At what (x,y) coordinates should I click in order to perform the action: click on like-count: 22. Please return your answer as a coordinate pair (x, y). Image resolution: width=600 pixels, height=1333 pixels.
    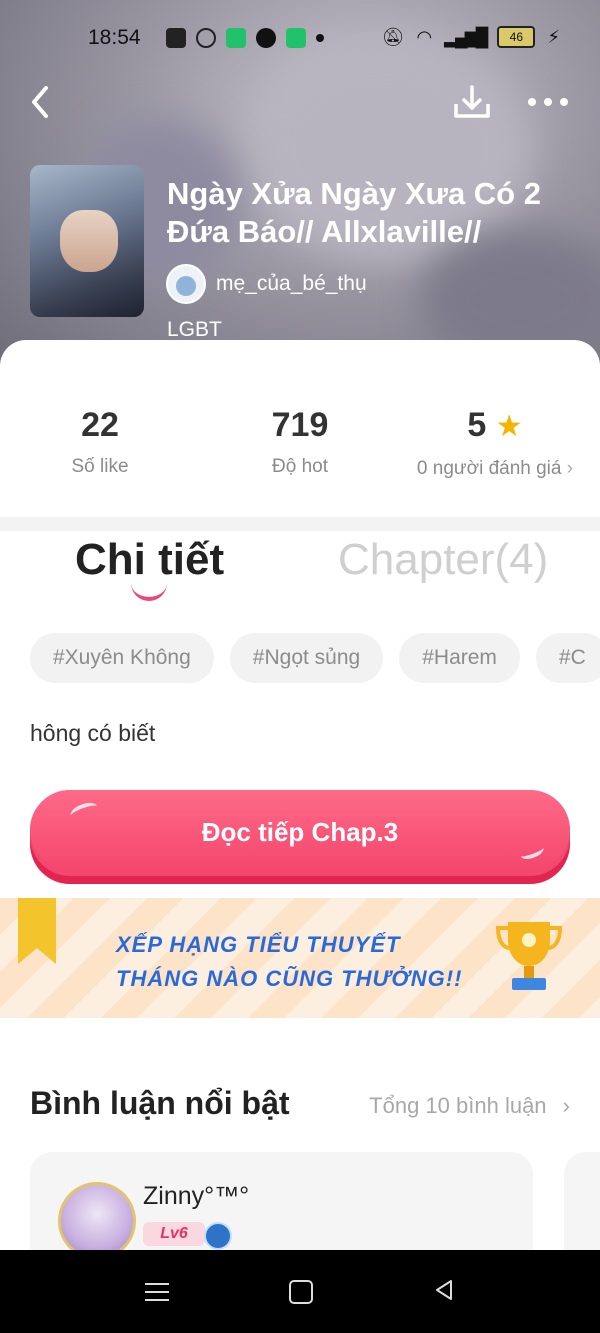
    Looking at the image, I should click on (100, 425).